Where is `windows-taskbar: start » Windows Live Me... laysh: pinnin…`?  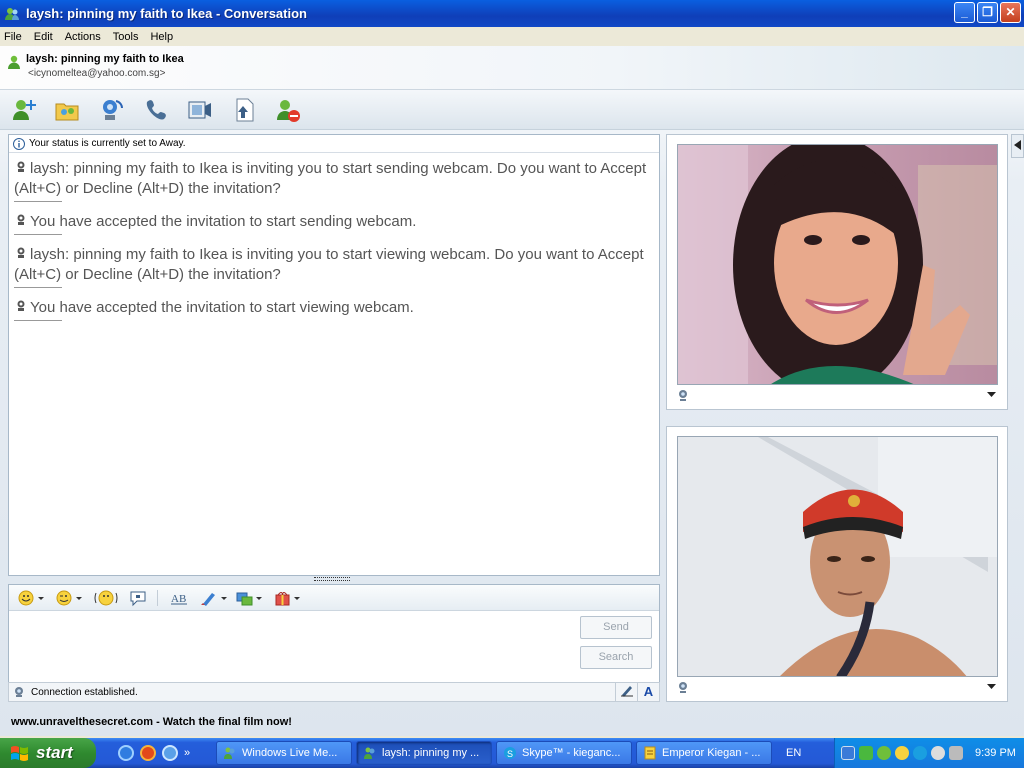
windows-taskbar: start » Windows Live Me... laysh: pinnin… is located at coordinates (512, 753).